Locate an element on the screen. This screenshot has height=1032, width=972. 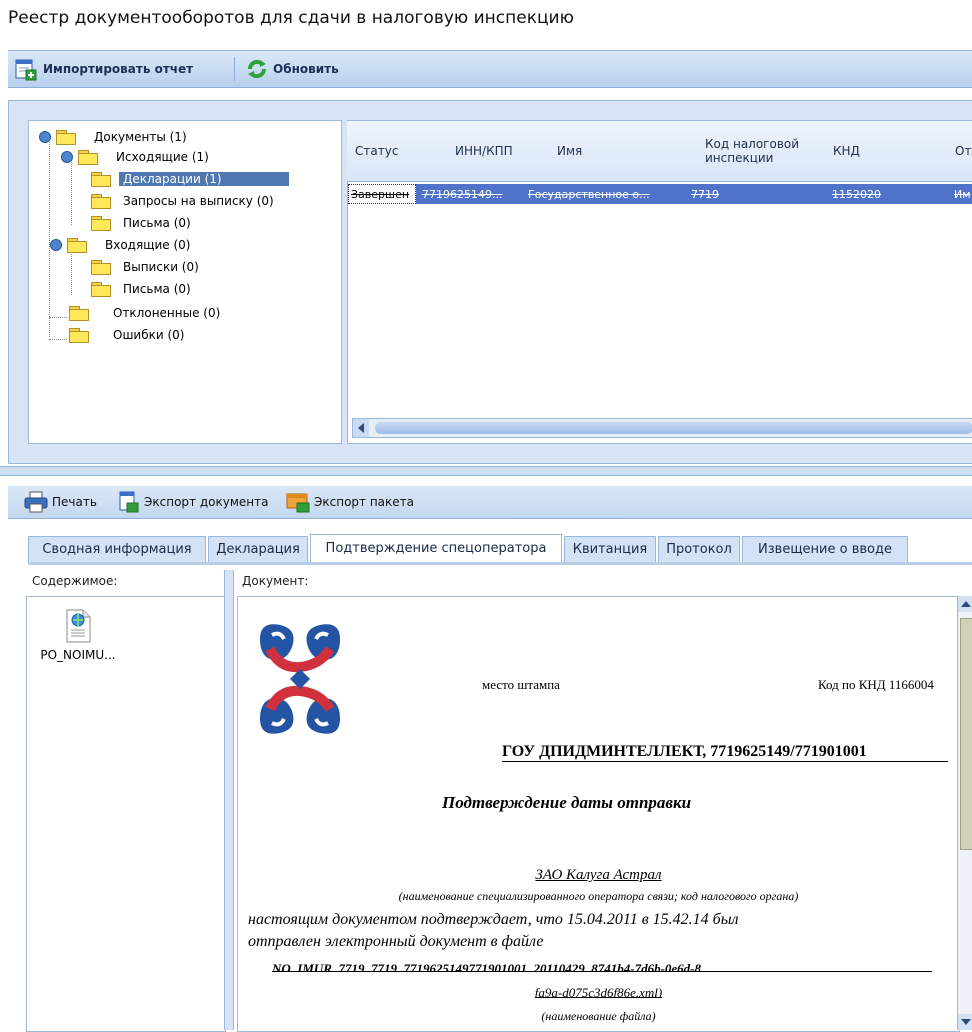
document-toolbar: Печать Экспорт документа Экспорт пакета is located at coordinates (490, 502).